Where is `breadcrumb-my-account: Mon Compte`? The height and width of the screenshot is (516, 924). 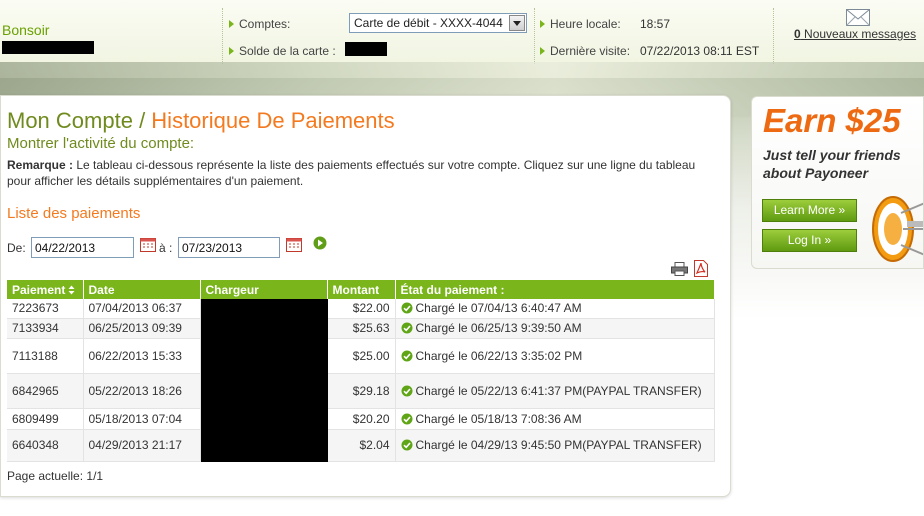
breadcrumb-my-account: Mon Compte is located at coordinates (70, 120).